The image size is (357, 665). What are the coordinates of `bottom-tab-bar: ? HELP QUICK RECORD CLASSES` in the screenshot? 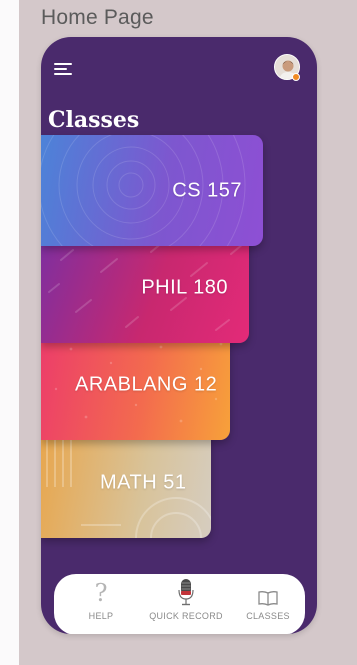 It's located at (179, 604).